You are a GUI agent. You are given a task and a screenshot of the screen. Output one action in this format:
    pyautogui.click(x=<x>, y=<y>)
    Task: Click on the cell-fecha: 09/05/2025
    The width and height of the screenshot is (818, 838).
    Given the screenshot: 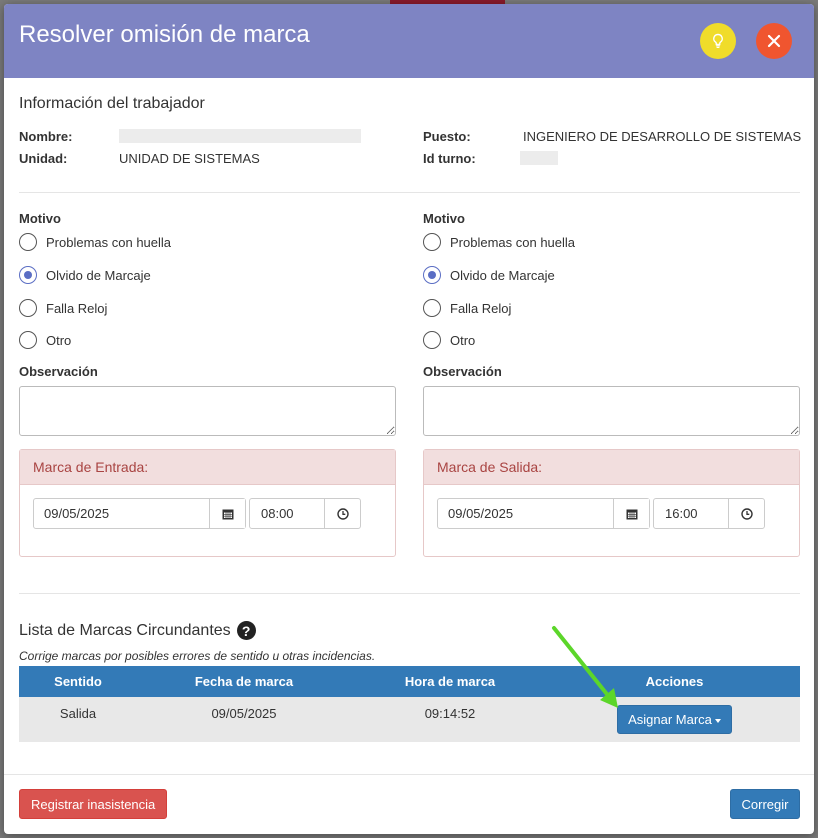 What is the action you would take?
    pyautogui.click(x=244, y=719)
    